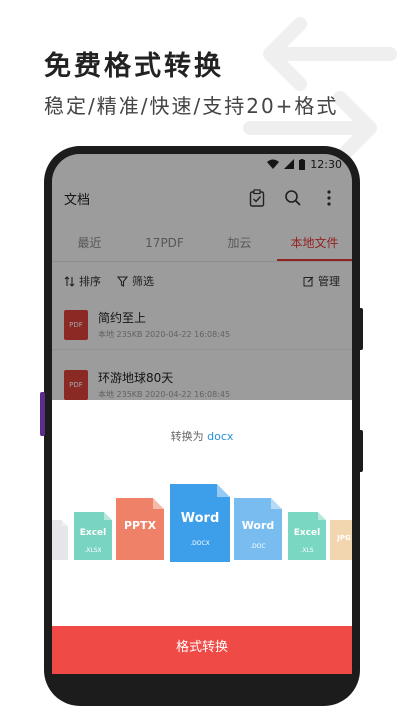 The image size is (400, 706). Describe the element at coordinates (307, 550) in the screenshot. I see `format-card-ext: .XLS` at that location.